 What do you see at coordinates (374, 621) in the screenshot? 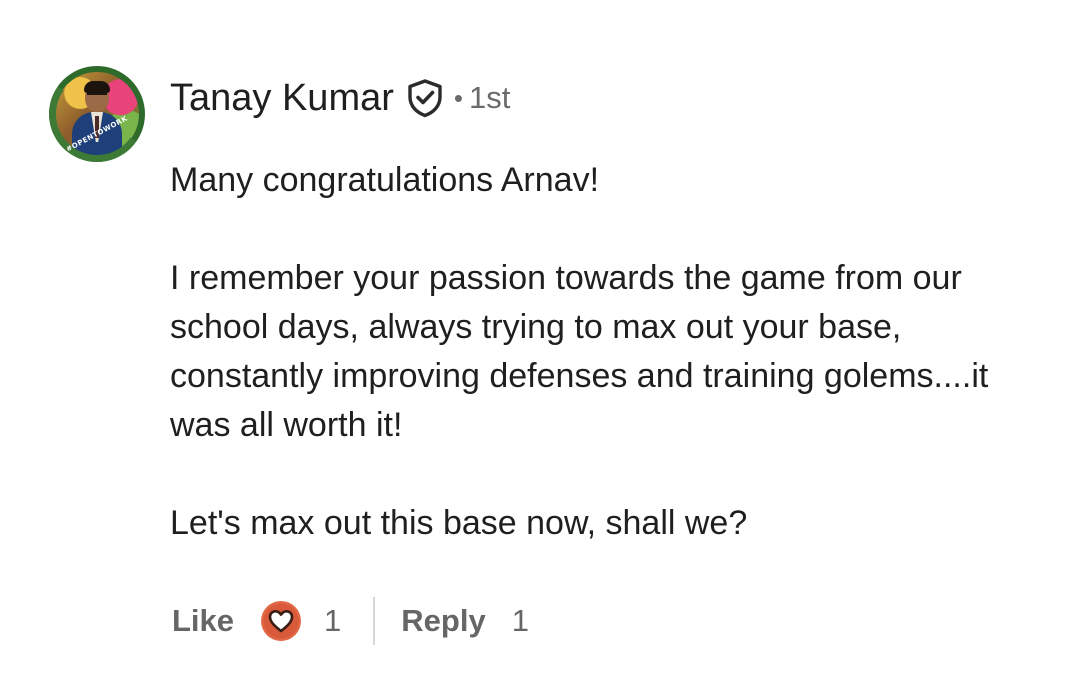
I see `action-divider` at bounding box center [374, 621].